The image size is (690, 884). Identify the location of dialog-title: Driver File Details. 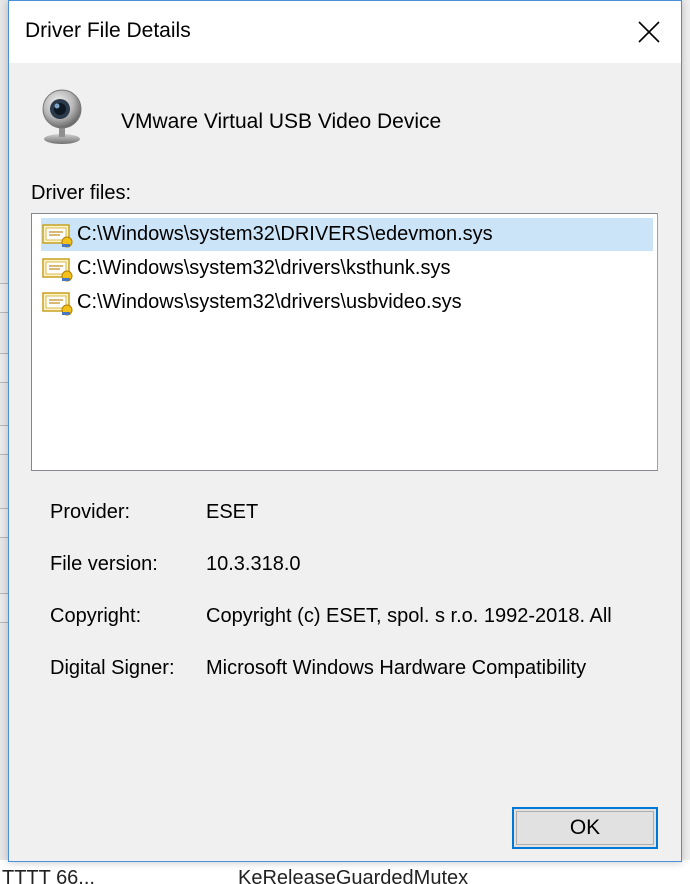
(108, 30).